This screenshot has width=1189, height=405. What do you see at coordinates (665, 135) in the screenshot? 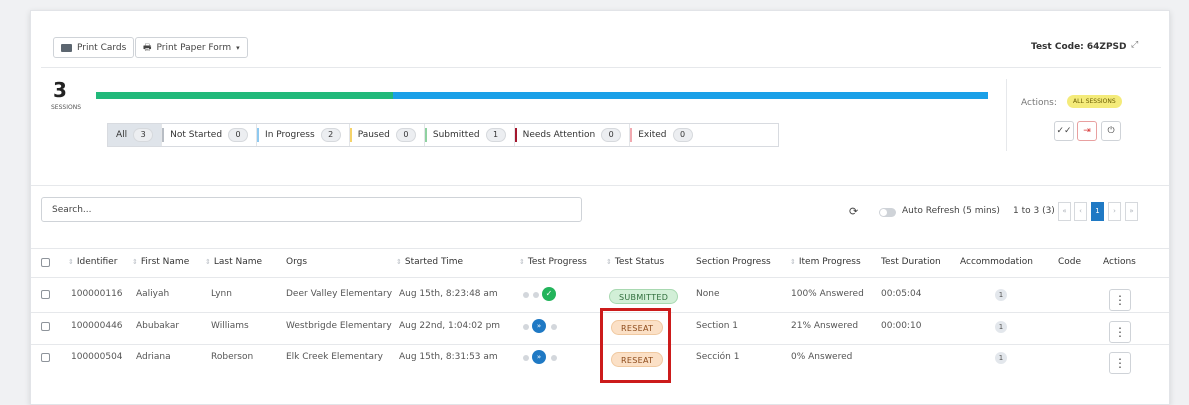
I see `filter-tab-exited: Exited 0` at bounding box center [665, 135].